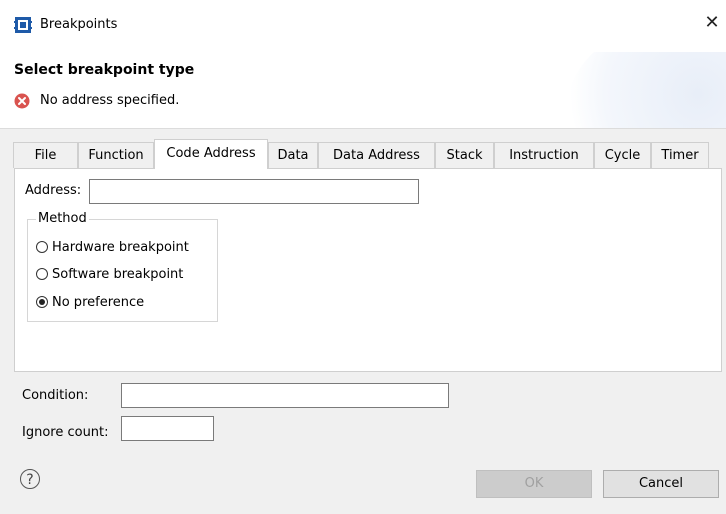 The width and height of the screenshot is (726, 514). Describe the element at coordinates (45, 155) in the screenshot. I see `tab-file: File` at that location.